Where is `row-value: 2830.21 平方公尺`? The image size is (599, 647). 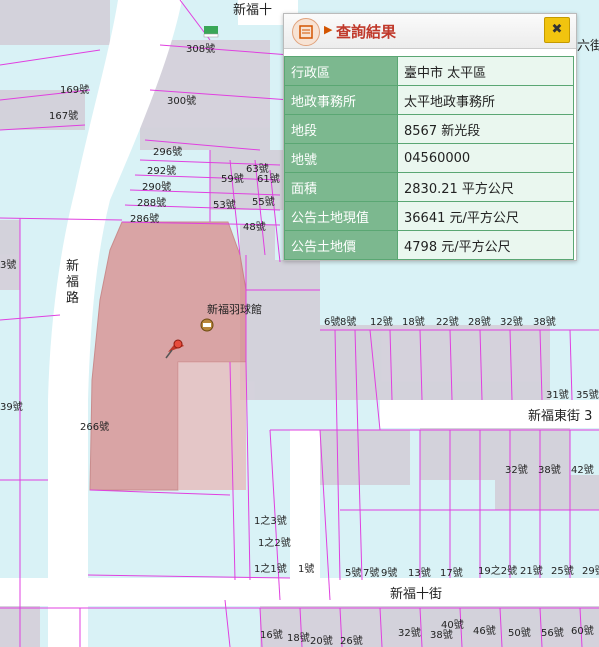
row-value: 2830.21 平方公尺 is located at coordinates (485, 187).